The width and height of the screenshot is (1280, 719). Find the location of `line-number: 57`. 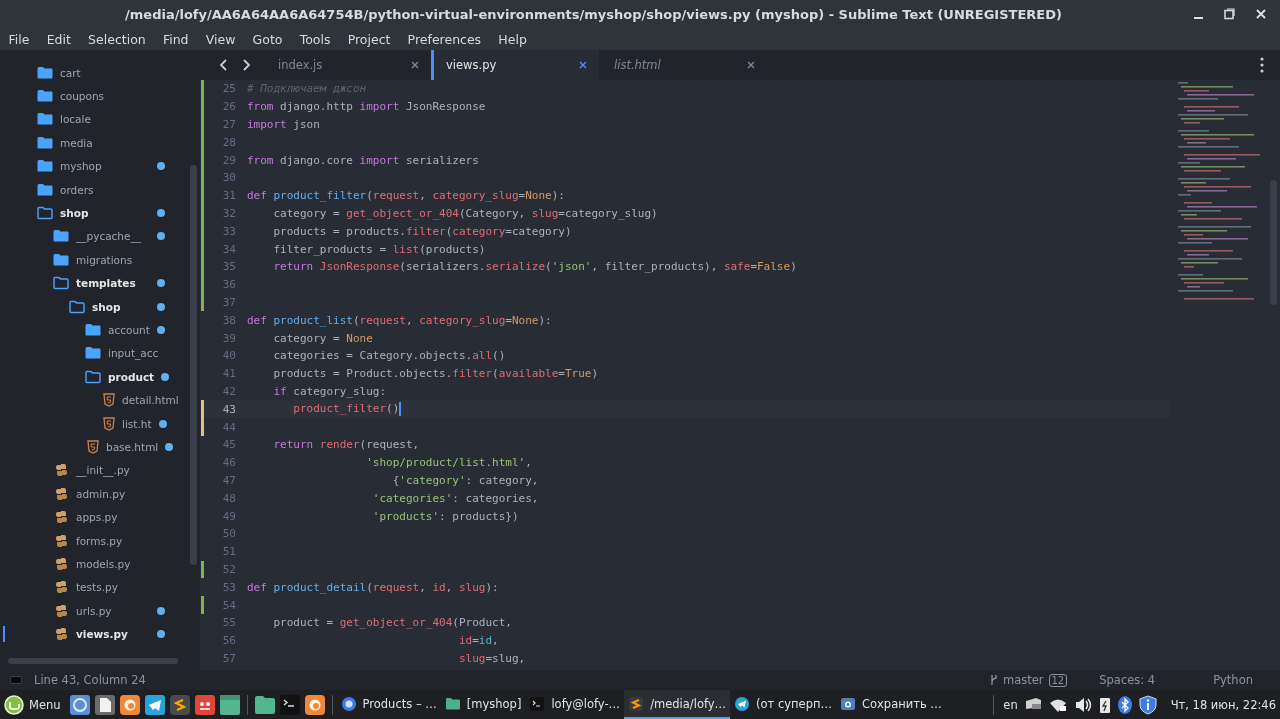

line-number: 57 is located at coordinates (229, 658).